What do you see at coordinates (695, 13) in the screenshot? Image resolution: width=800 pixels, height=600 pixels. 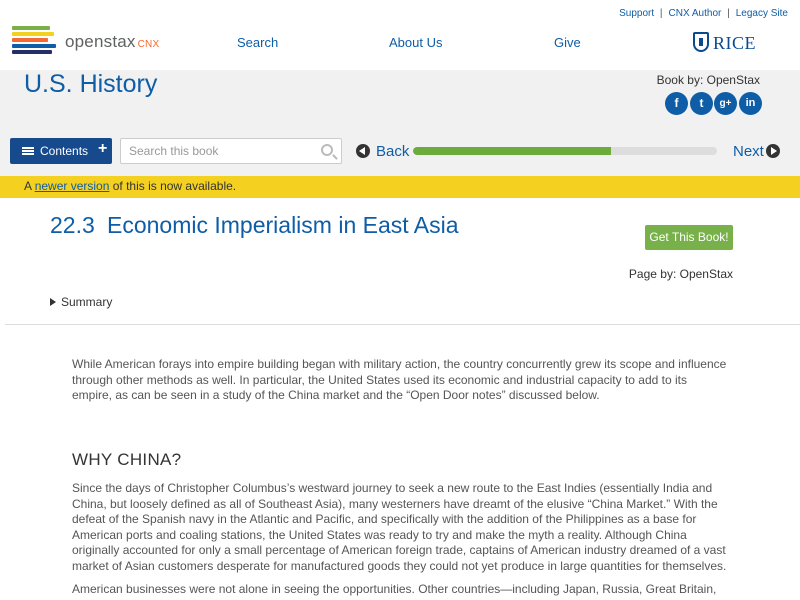 I see `cnx-author-link: CNX Author` at bounding box center [695, 13].